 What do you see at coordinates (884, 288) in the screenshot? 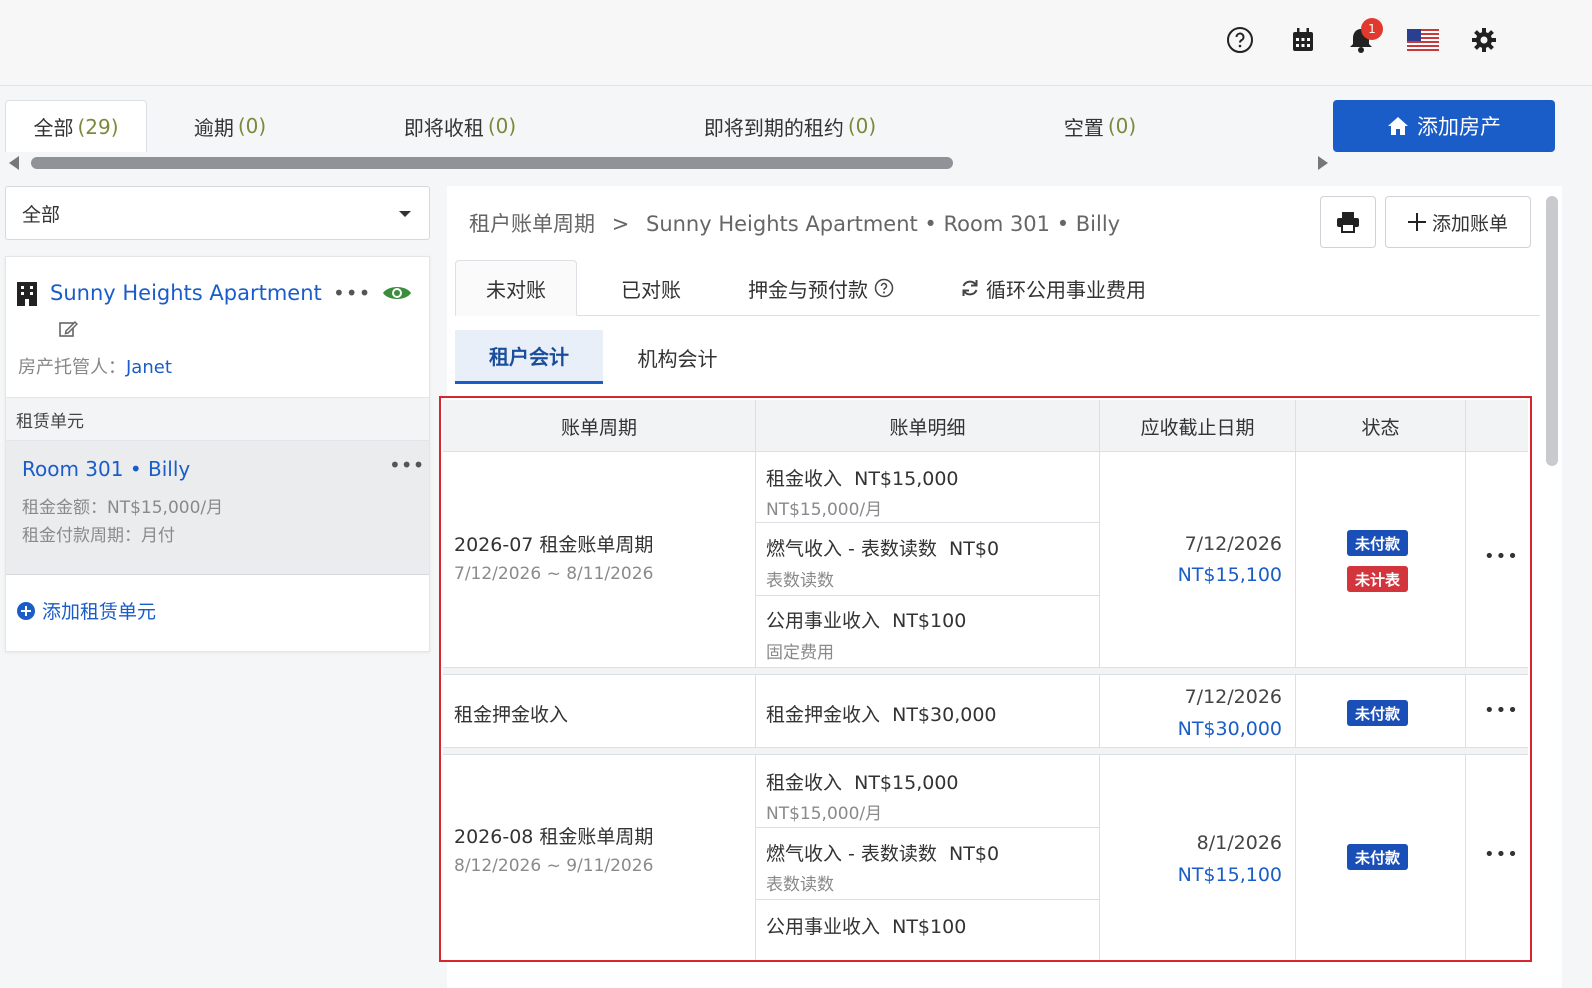
I see `help-circle-icon` at bounding box center [884, 288].